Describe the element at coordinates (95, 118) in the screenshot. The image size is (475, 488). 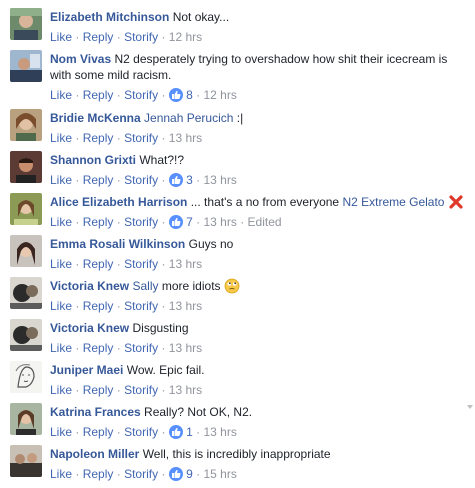
I see `comment-author: Bridie McKenna` at that location.